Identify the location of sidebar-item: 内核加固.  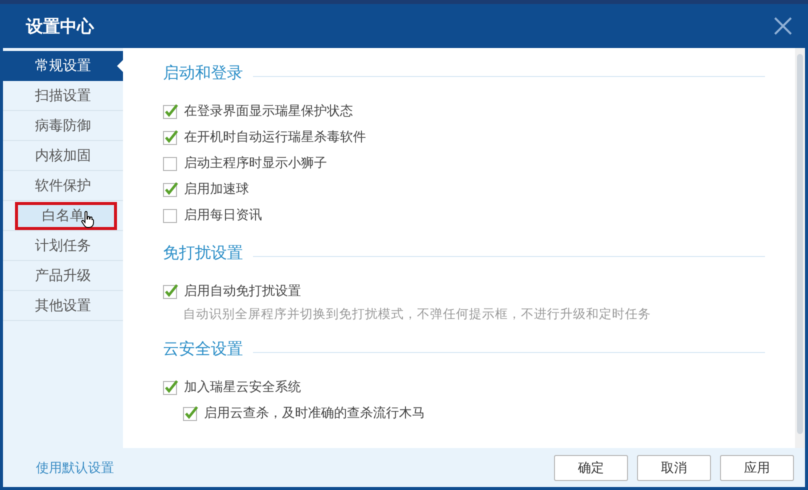
(63, 155).